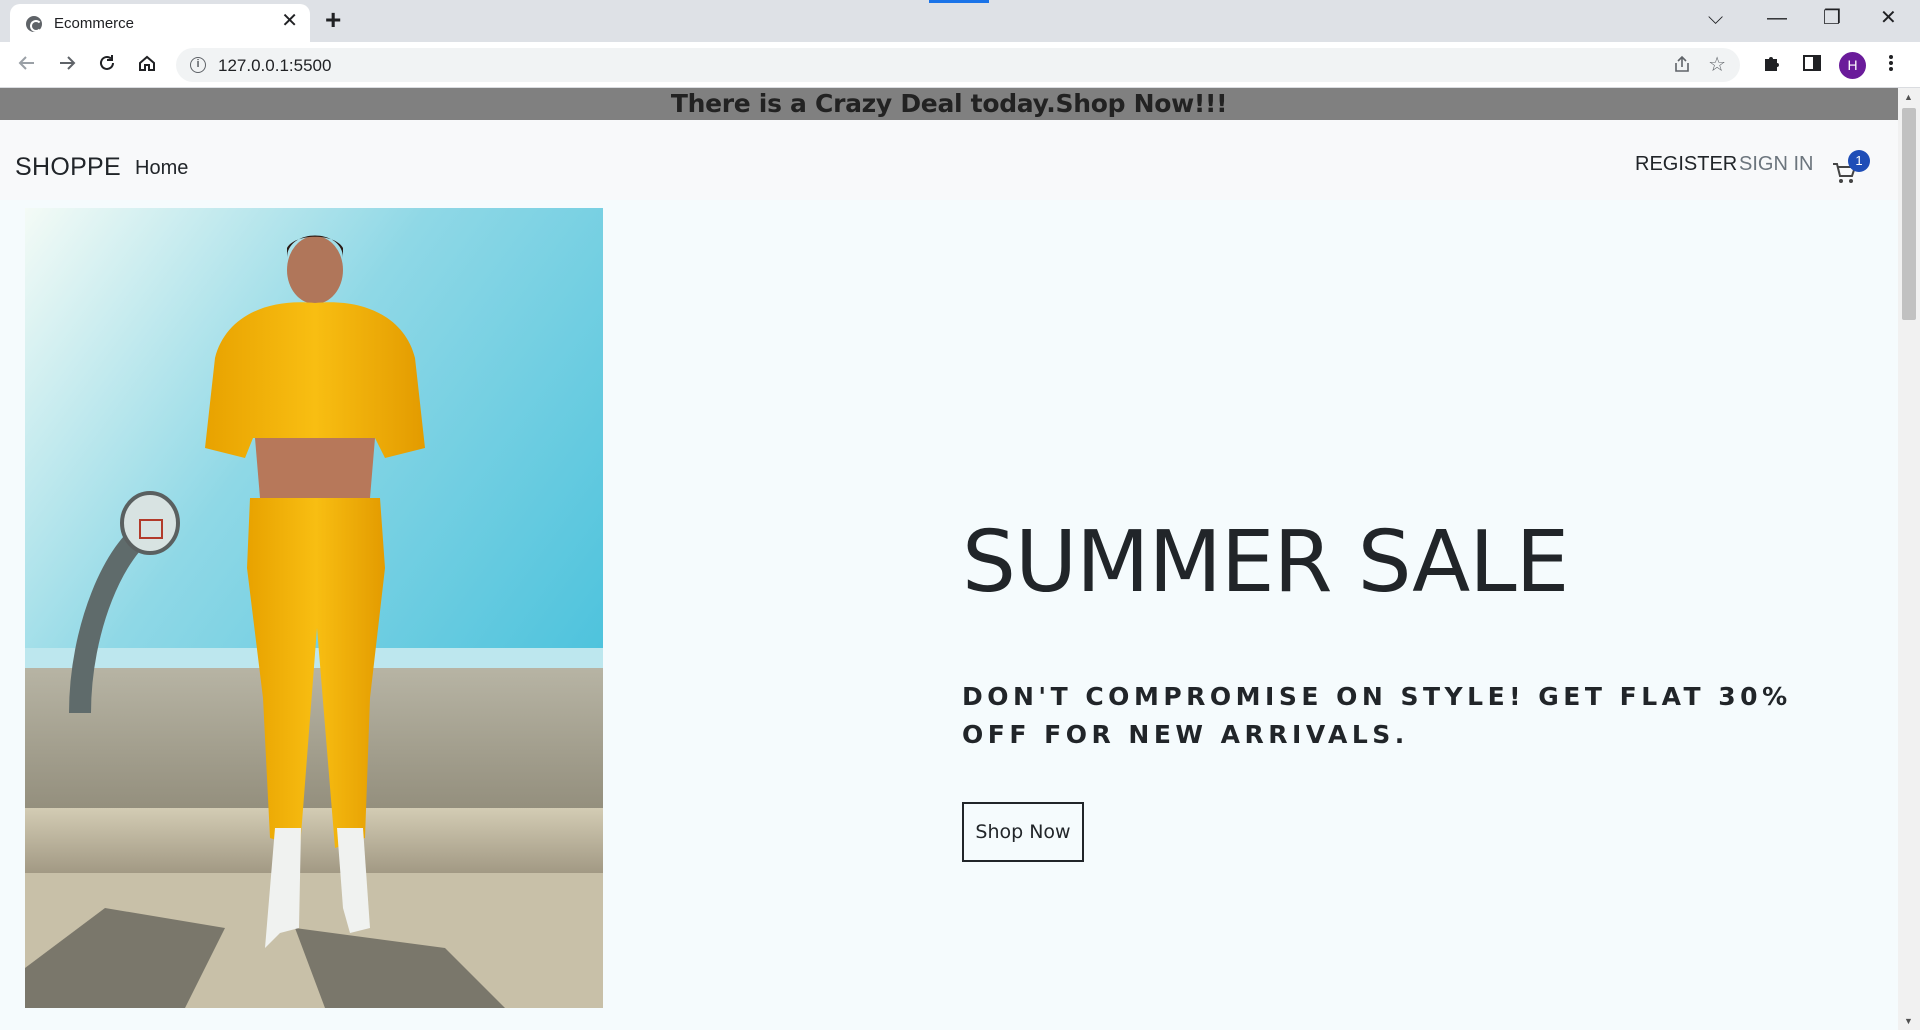 Image resolution: width=1920 pixels, height=1030 pixels. I want to click on star-icon: ☆, so click(1717, 64).